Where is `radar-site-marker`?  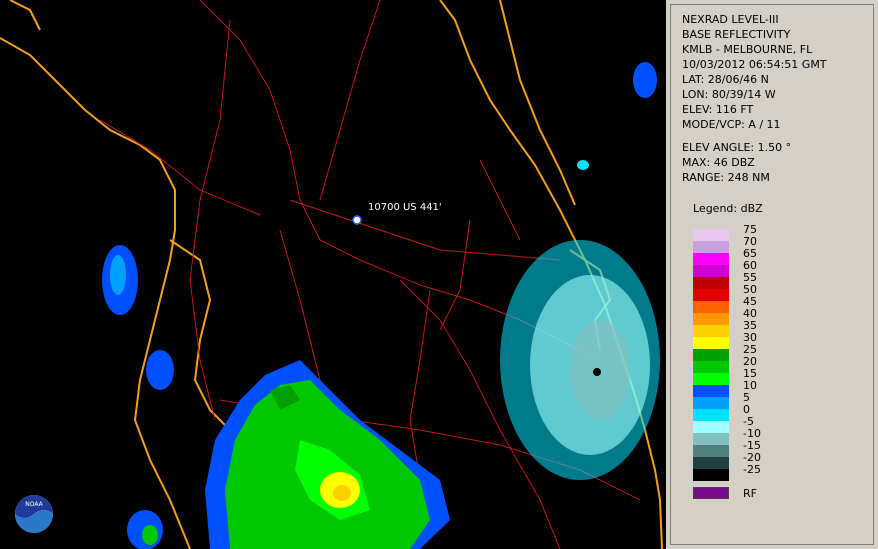 radar-site-marker is located at coordinates (597, 372).